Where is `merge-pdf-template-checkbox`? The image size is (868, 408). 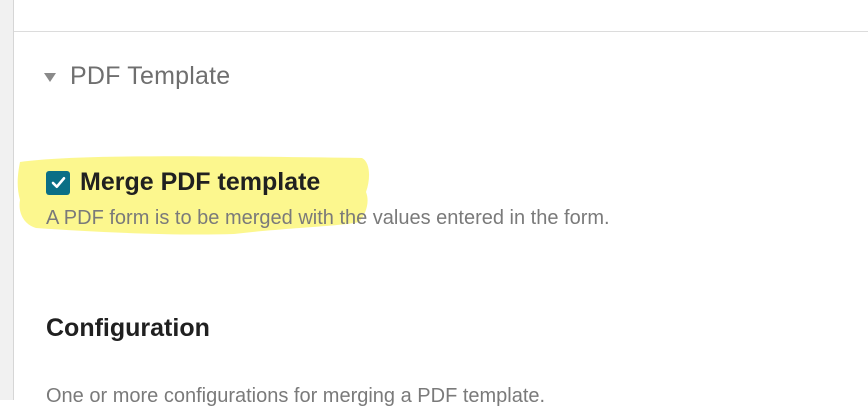 merge-pdf-template-checkbox is located at coordinates (58, 182).